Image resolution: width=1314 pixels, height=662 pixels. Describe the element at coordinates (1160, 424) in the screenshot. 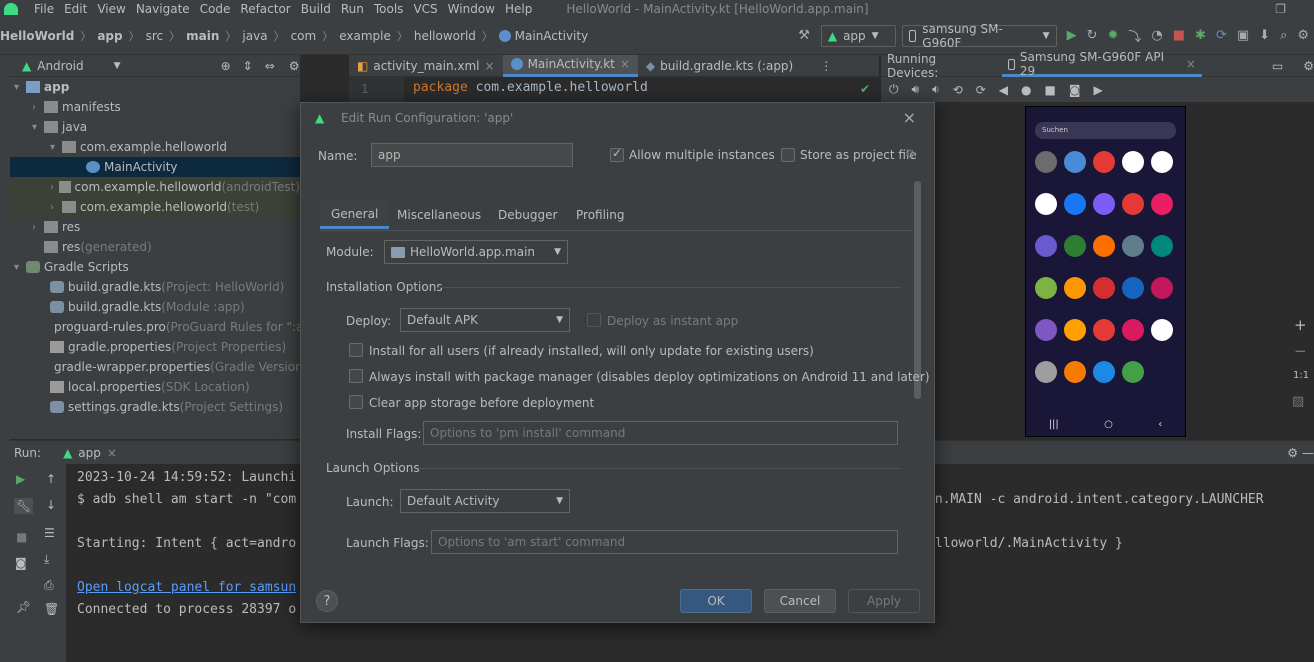

I see `back-icon: ‹` at that location.